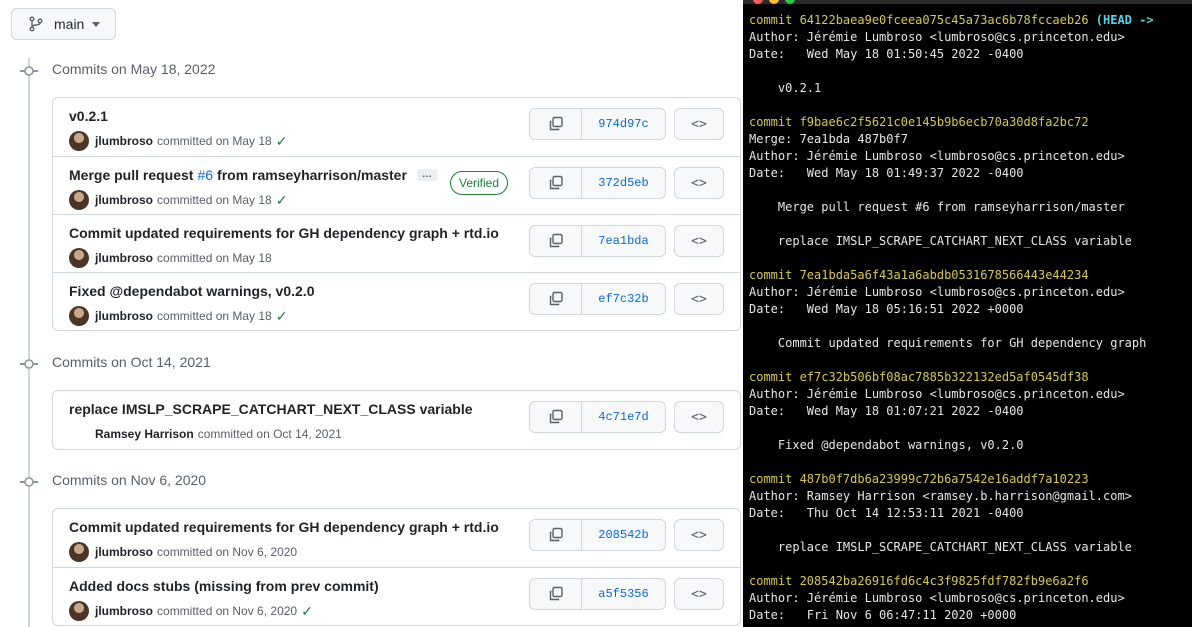  What do you see at coordinates (623, 124) in the screenshot?
I see `commit-sha-link: 974d97c` at bounding box center [623, 124].